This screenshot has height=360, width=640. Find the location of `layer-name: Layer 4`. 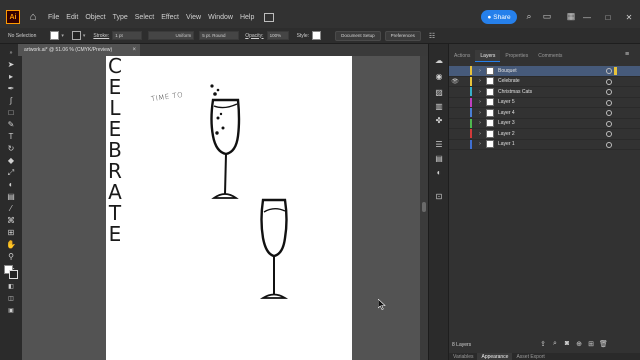

layer-name: Layer 4 is located at coordinates (506, 113).